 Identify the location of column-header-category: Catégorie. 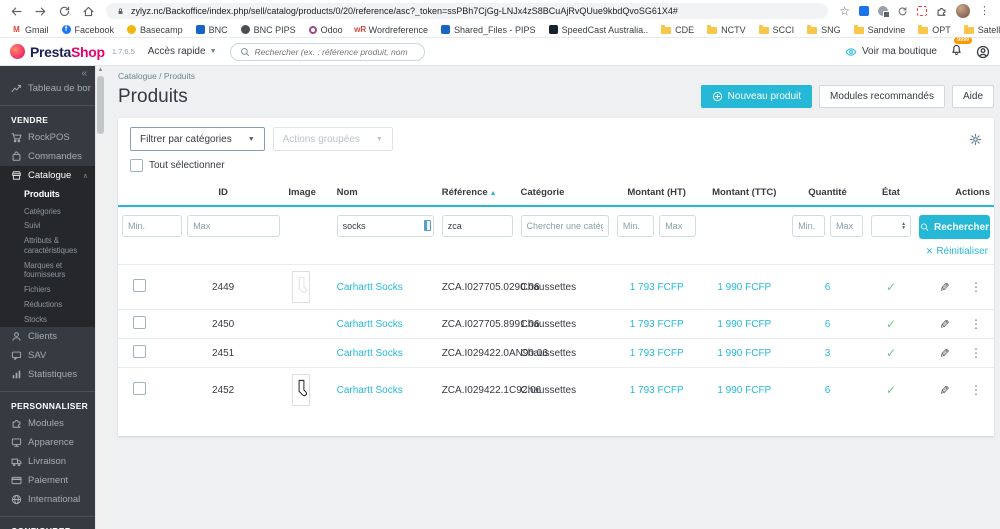
(564, 194).